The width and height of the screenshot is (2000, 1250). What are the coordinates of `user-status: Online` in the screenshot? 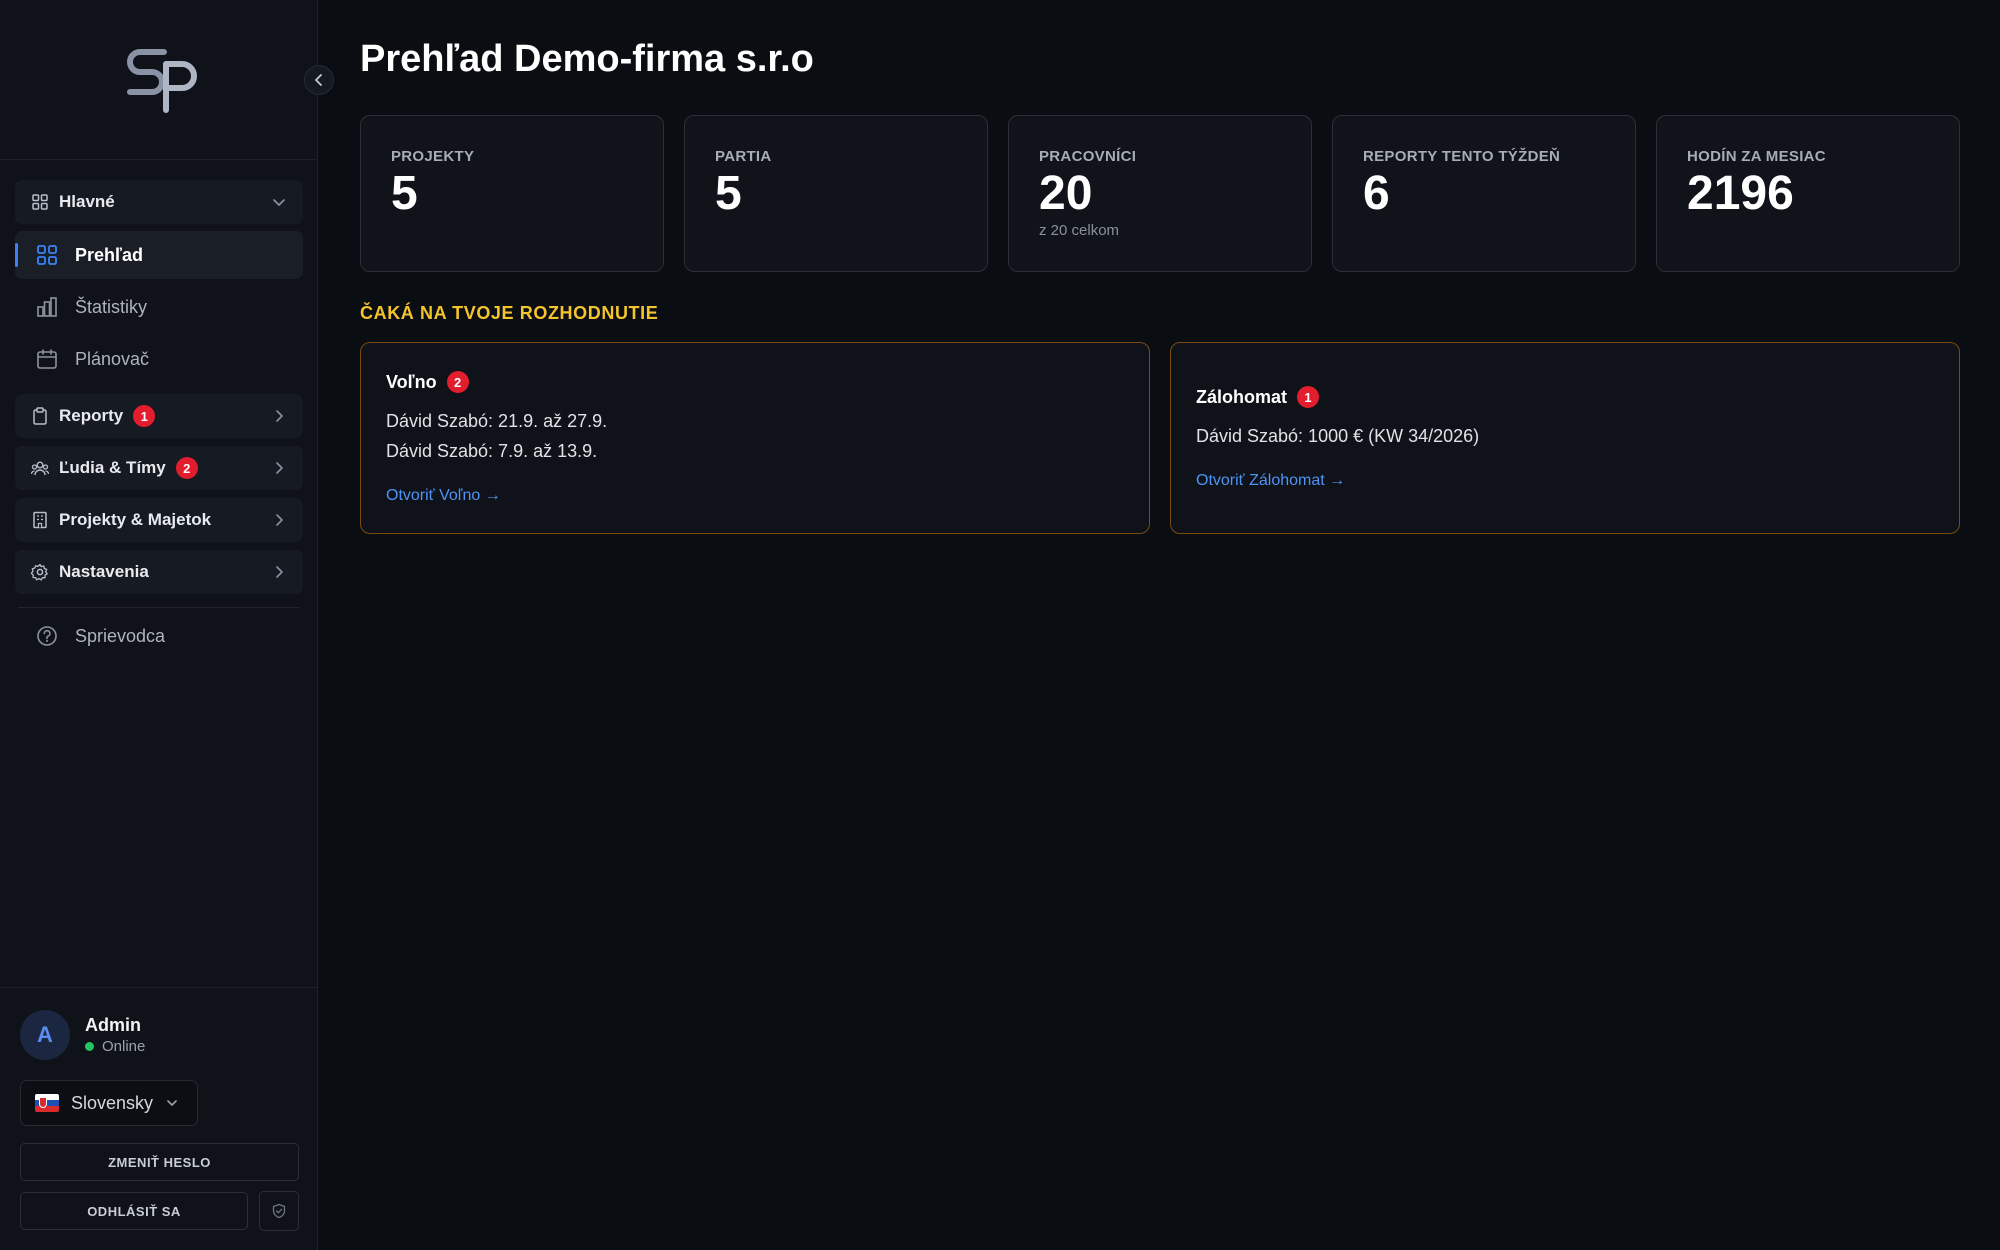 It's located at (115, 1046).